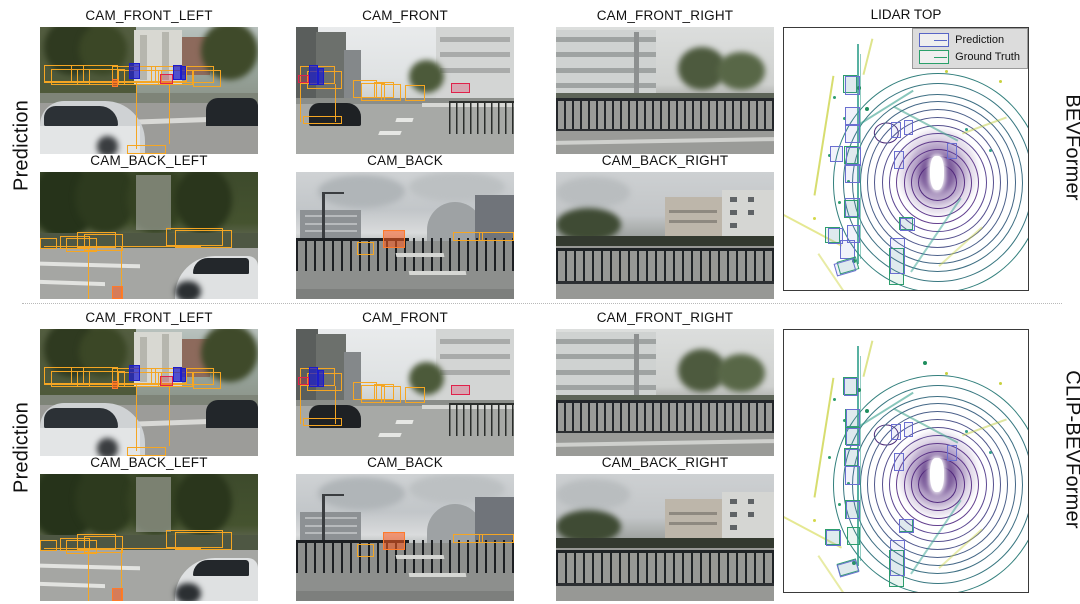  I want to click on block-right-label-bevformer: BEVFormer, so click(1070, 147).